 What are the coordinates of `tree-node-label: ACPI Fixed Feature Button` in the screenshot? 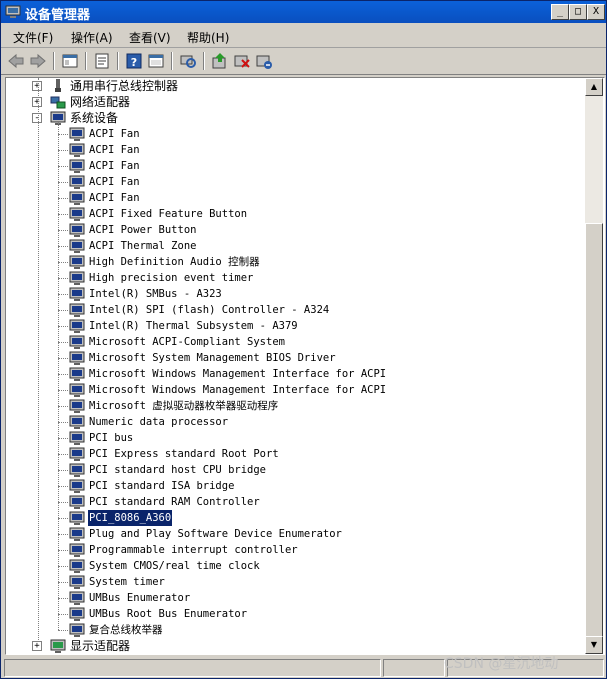 It's located at (168, 214).